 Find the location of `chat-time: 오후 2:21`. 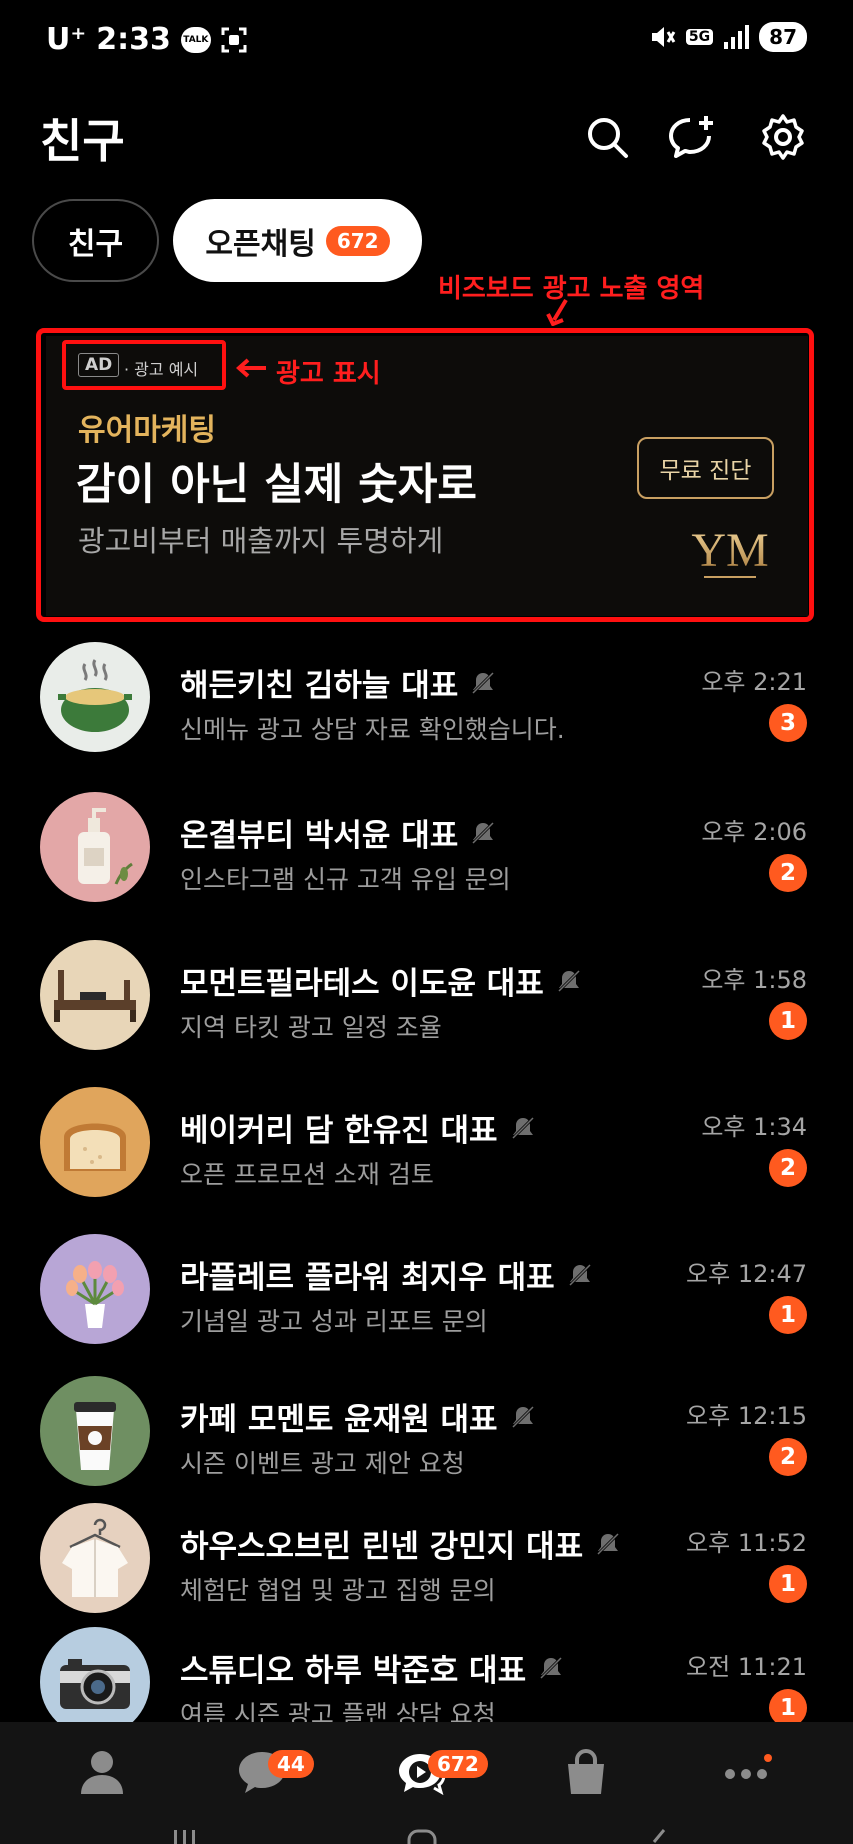

chat-time: 오후 2:21 is located at coordinates (754, 682).